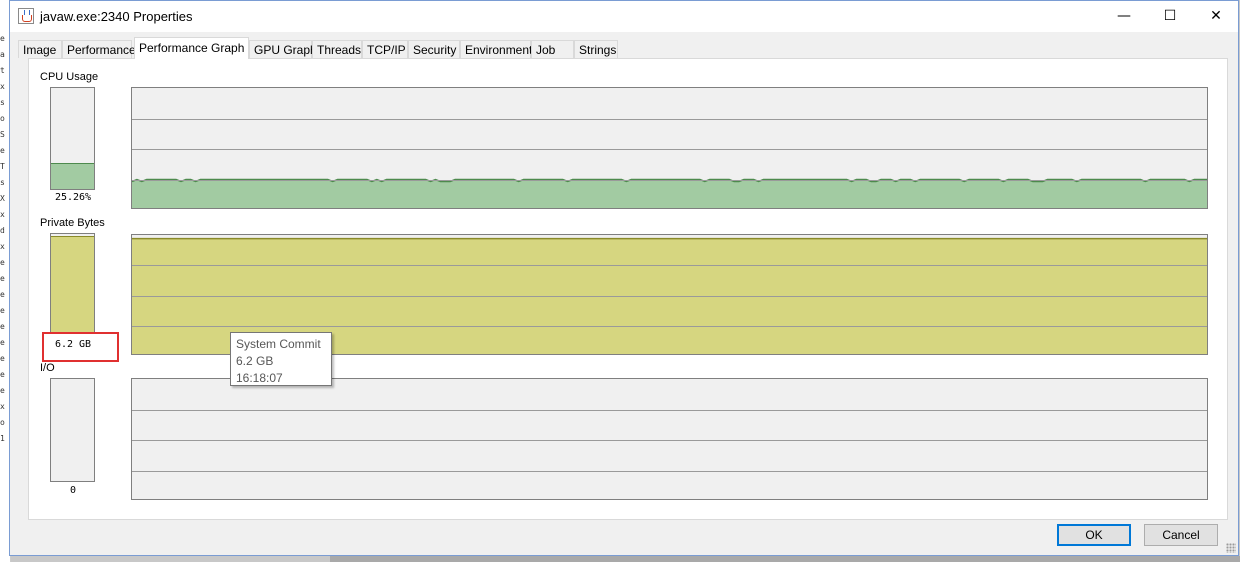 The width and height of the screenshot is (1240, 562). I want to click on graph-area, so click(669, 193).